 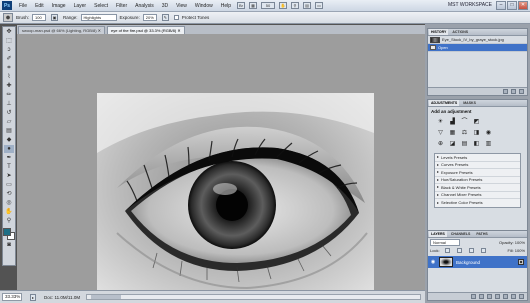 I want to click on move-tool-icon: ✥, so click(x=9, y=32).